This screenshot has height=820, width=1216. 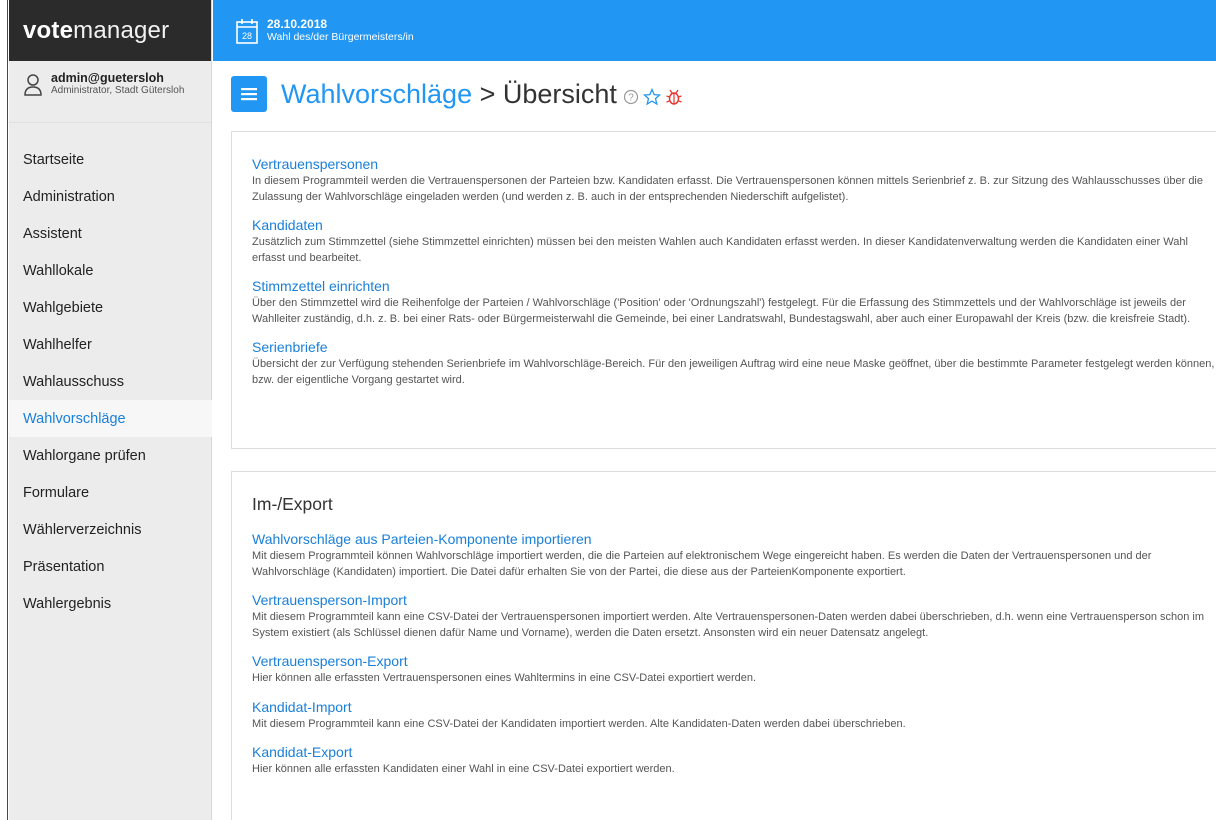 What do you see at coordinates (110, 307) in the screenshot?
I see `sidebar-item-wahlgebiete: Wahlgebiete` at bounding box center [110, 307].